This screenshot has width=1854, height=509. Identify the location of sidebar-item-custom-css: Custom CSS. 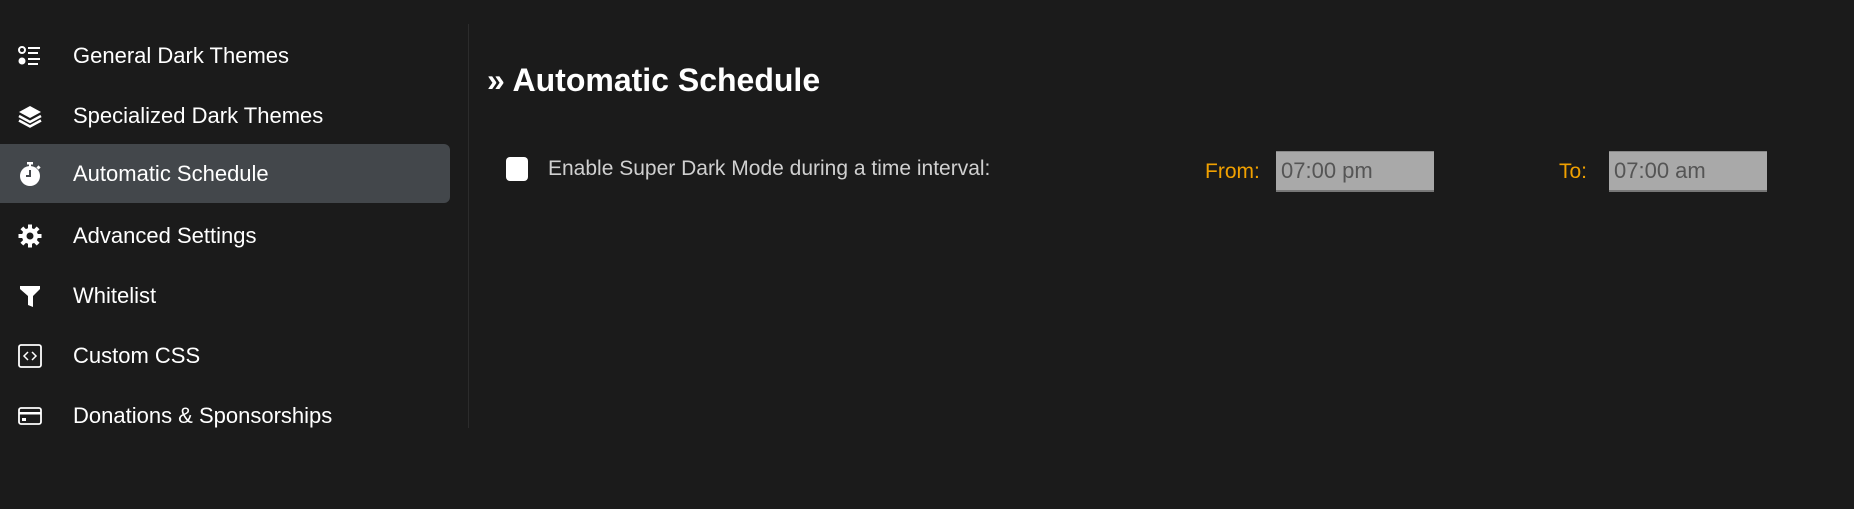
(225, 355).